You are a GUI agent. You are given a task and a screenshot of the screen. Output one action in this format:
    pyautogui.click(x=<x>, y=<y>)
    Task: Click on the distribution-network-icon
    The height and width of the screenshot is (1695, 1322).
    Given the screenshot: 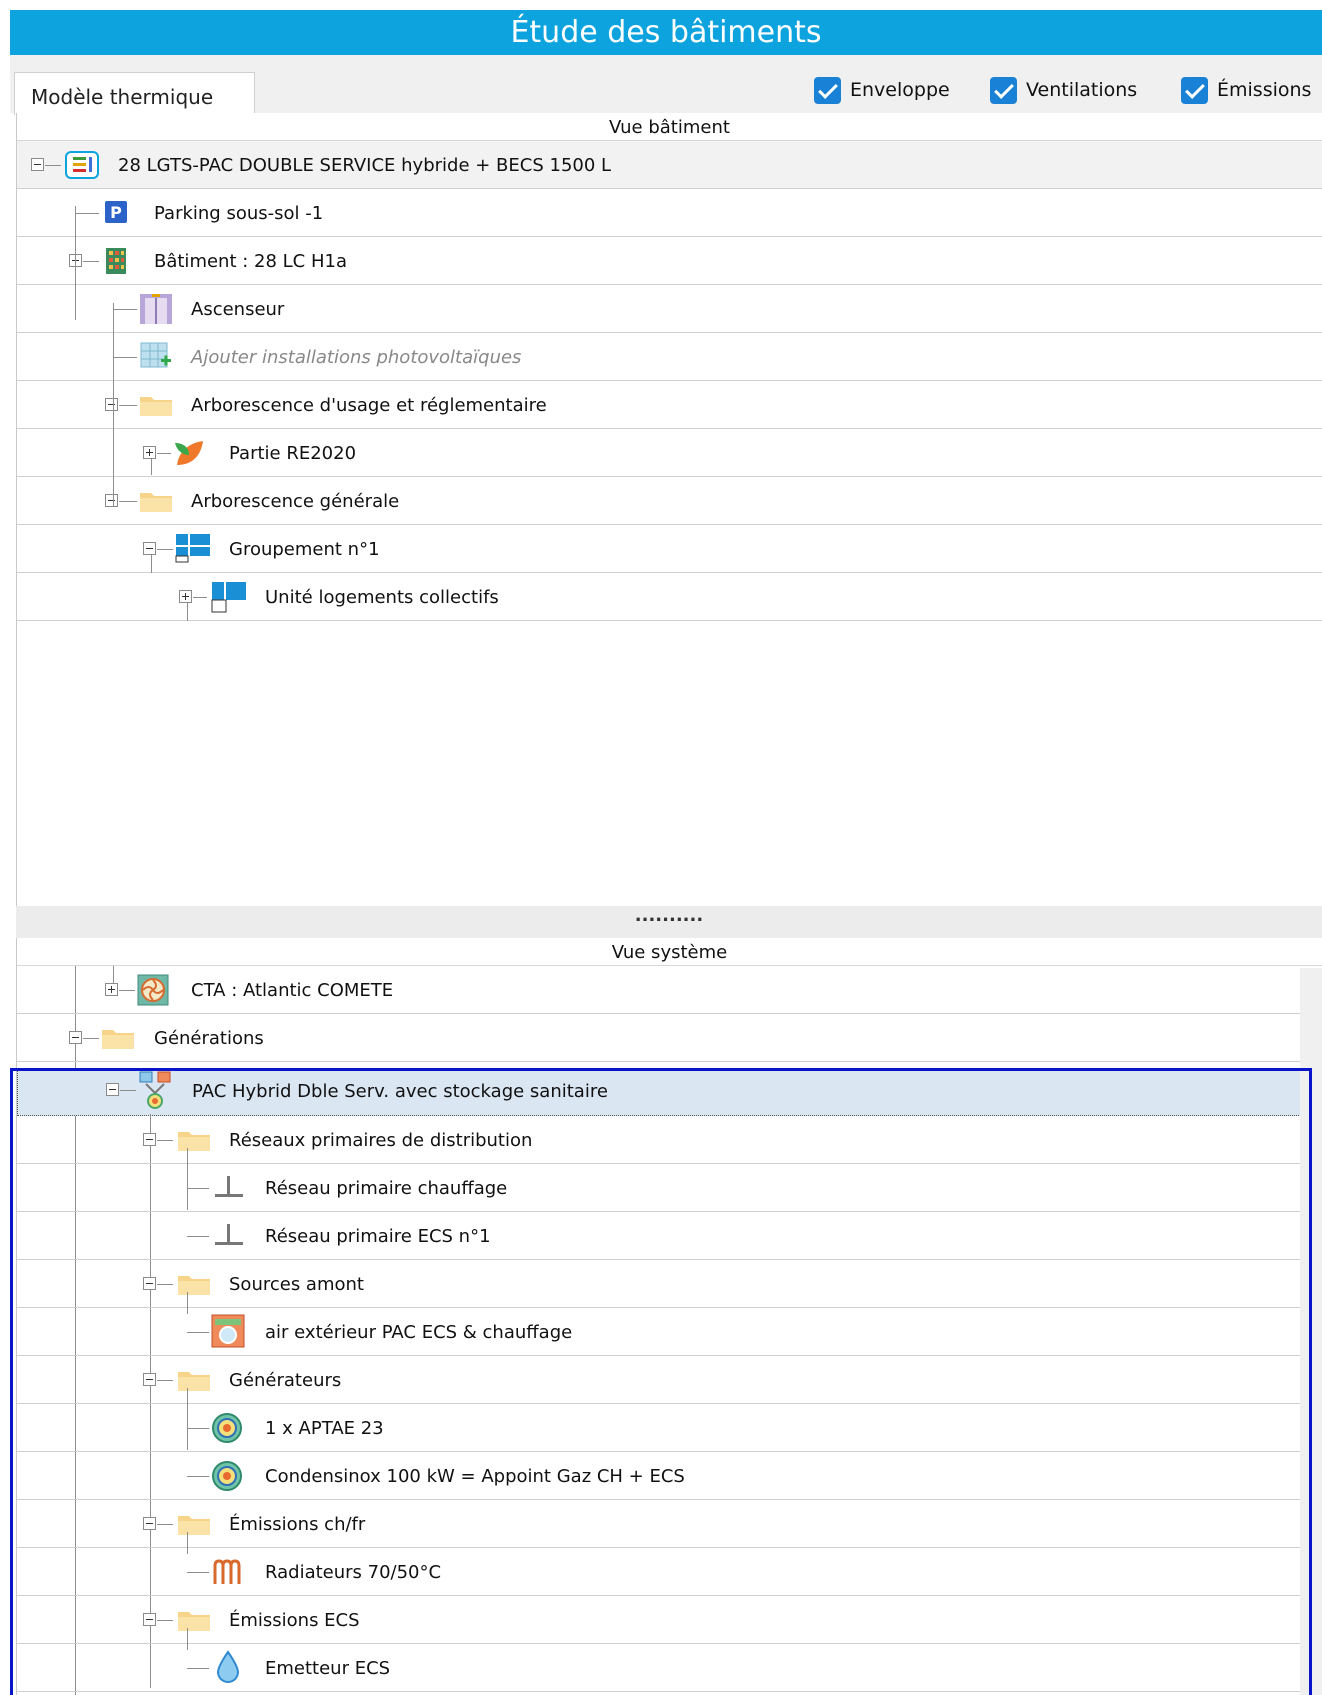 What is the action you would take?
    pyautogui.click(x=229, y=1234)
    